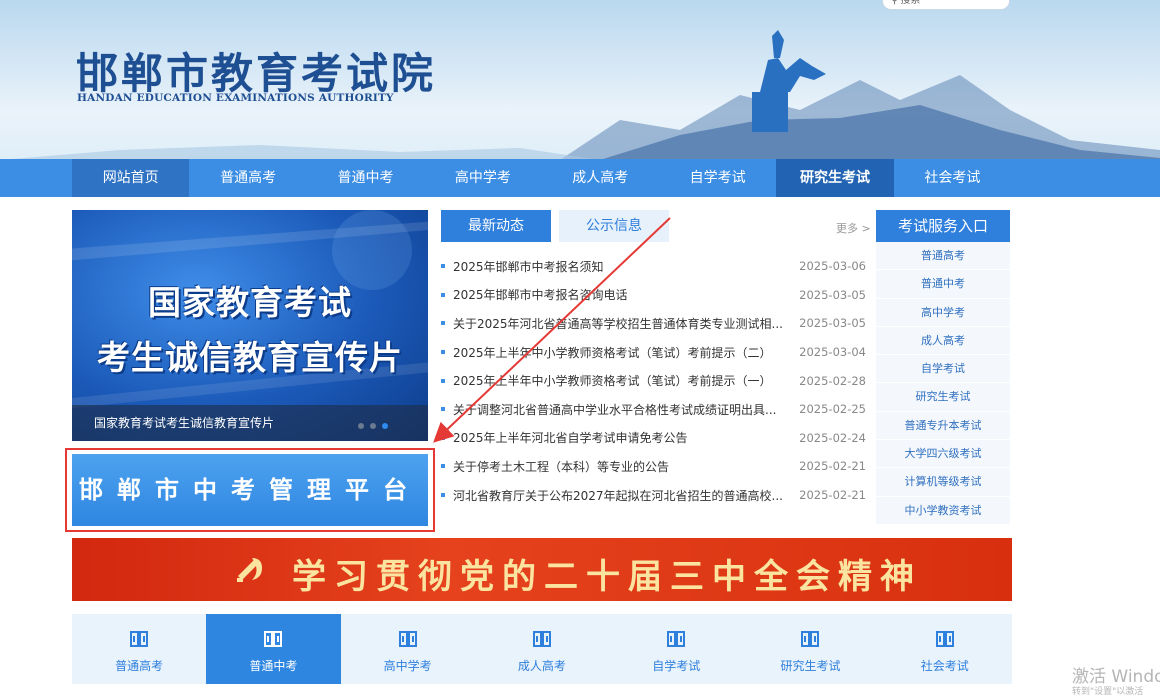 The width and height of the screenshot is (1160, 696). I want to click on service-link: 自学考试, so click(943, 369).